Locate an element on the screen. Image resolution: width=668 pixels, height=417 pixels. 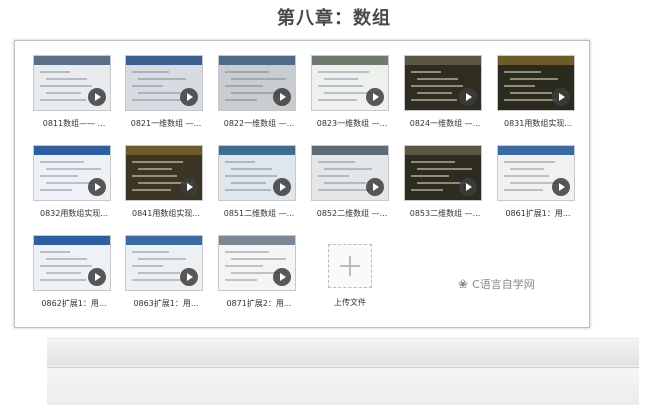
wechat-icon: ❀ is located at coordinates (463, 284).